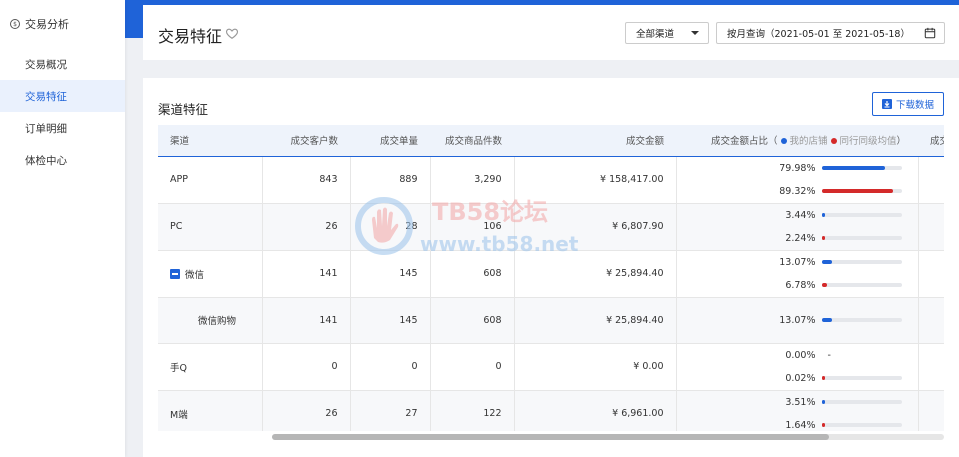 The width and height of the screenshot is (959, 457). I want to click on ratio-peer-value: 6.78%, so click(800, 285).